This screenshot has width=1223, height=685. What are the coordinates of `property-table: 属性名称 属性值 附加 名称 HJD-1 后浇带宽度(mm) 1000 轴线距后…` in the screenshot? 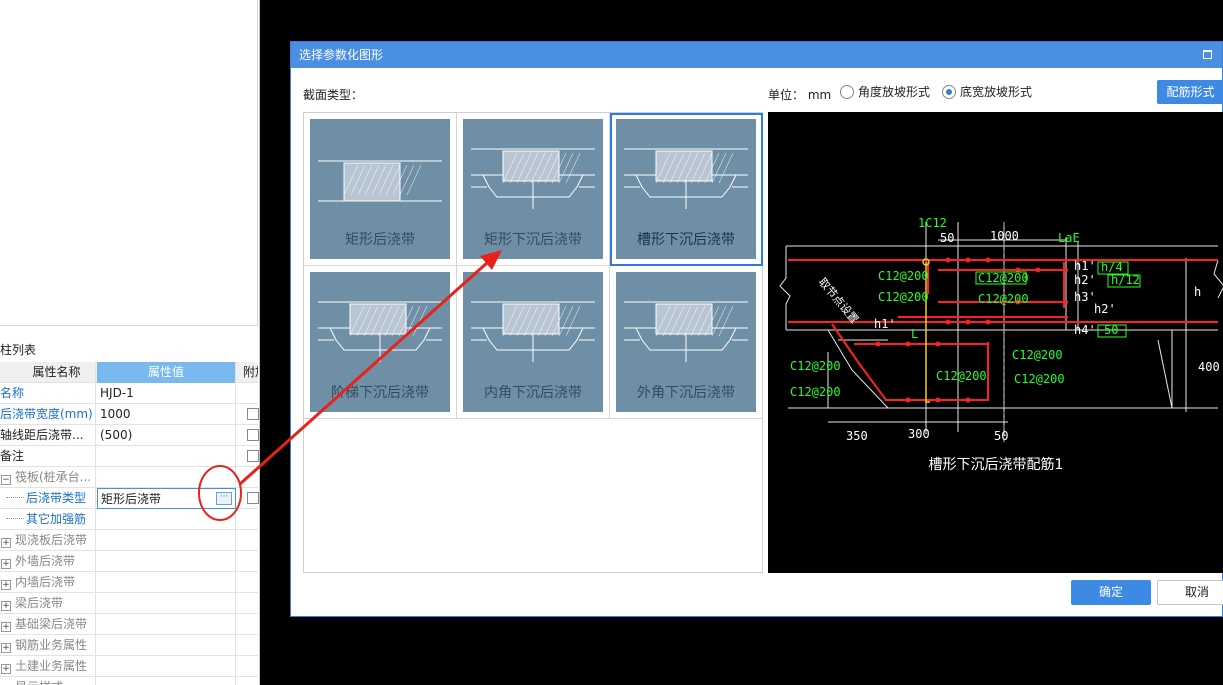 It's located at (129, 523).